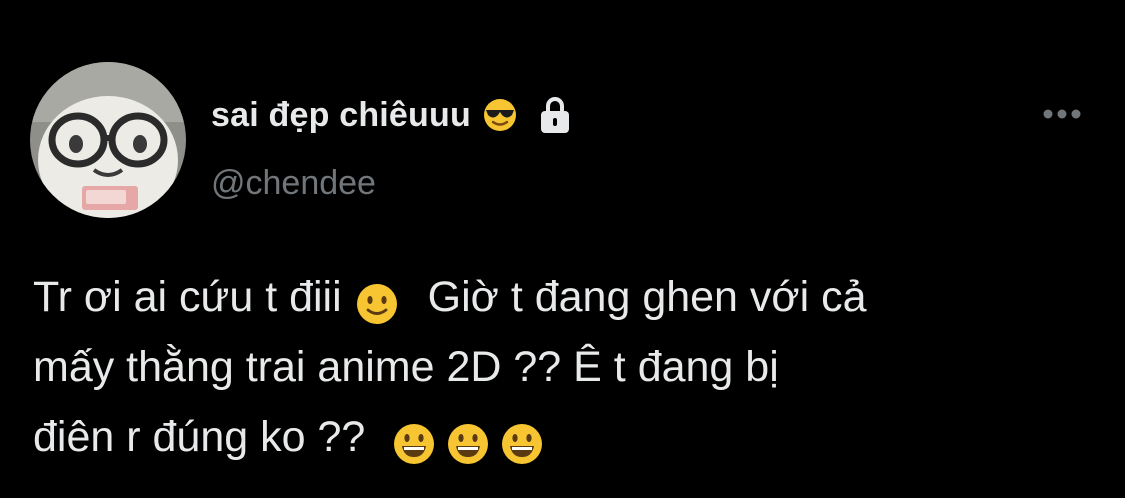  I want to click on display-name: sai đẹp chiêuuu, so click(341, 115).